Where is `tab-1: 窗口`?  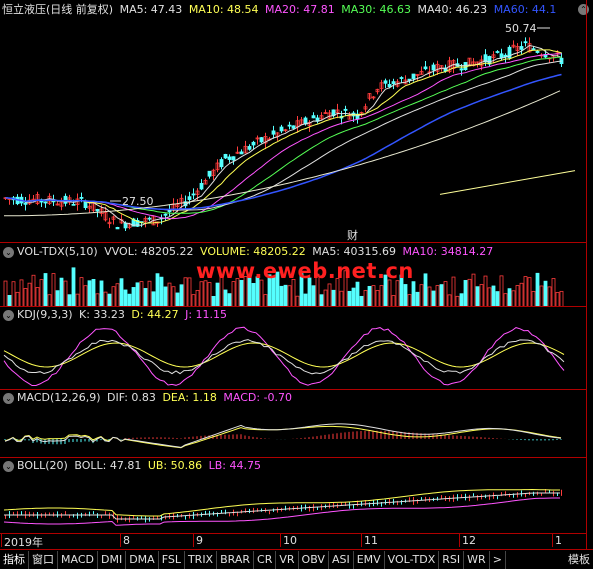 tab-1: 窗口 is located at coordinates (43, 560).